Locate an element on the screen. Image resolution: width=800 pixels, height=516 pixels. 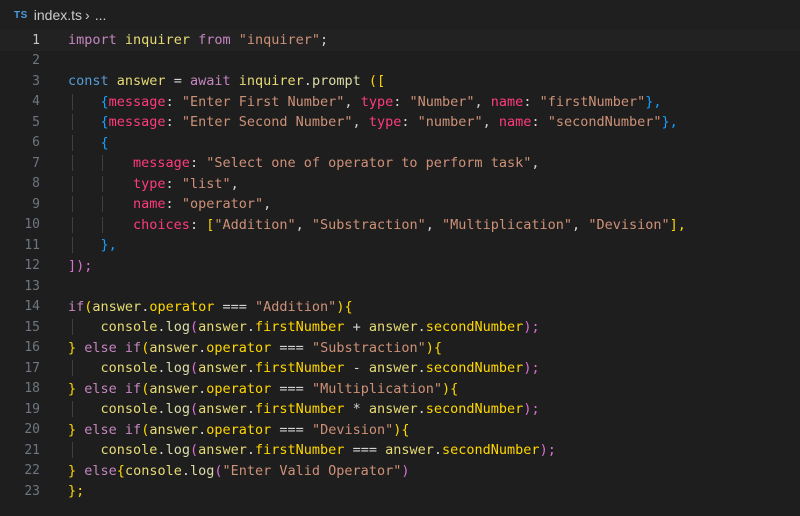
line-number: 17 is located at coordinates (32, 368).